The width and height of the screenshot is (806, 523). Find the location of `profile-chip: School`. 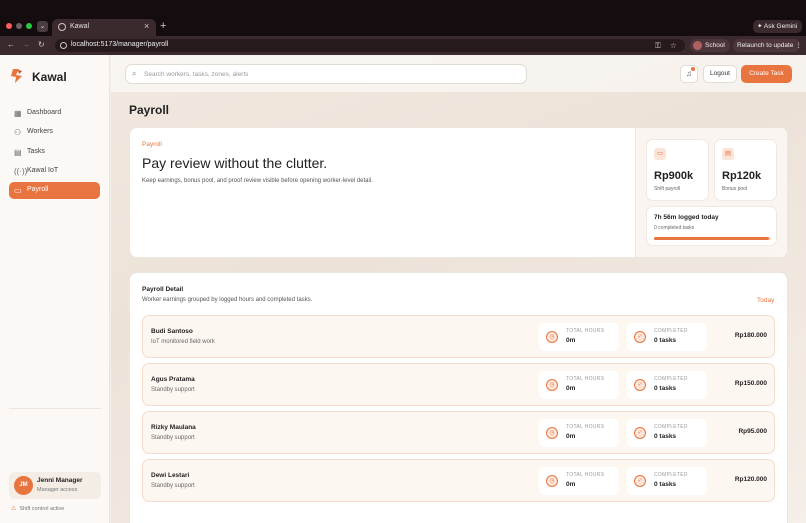

profile-chip: School is located at coordinates (710, 45).